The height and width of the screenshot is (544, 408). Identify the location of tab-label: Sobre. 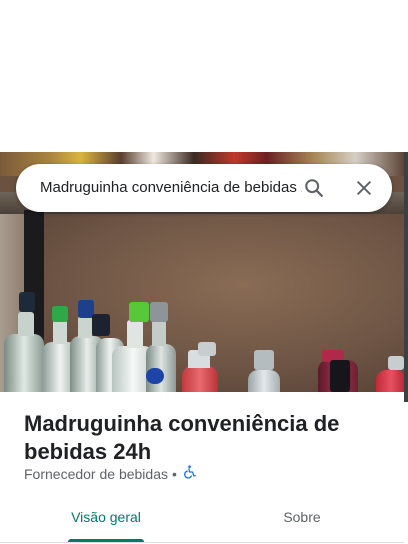
(302, 517).